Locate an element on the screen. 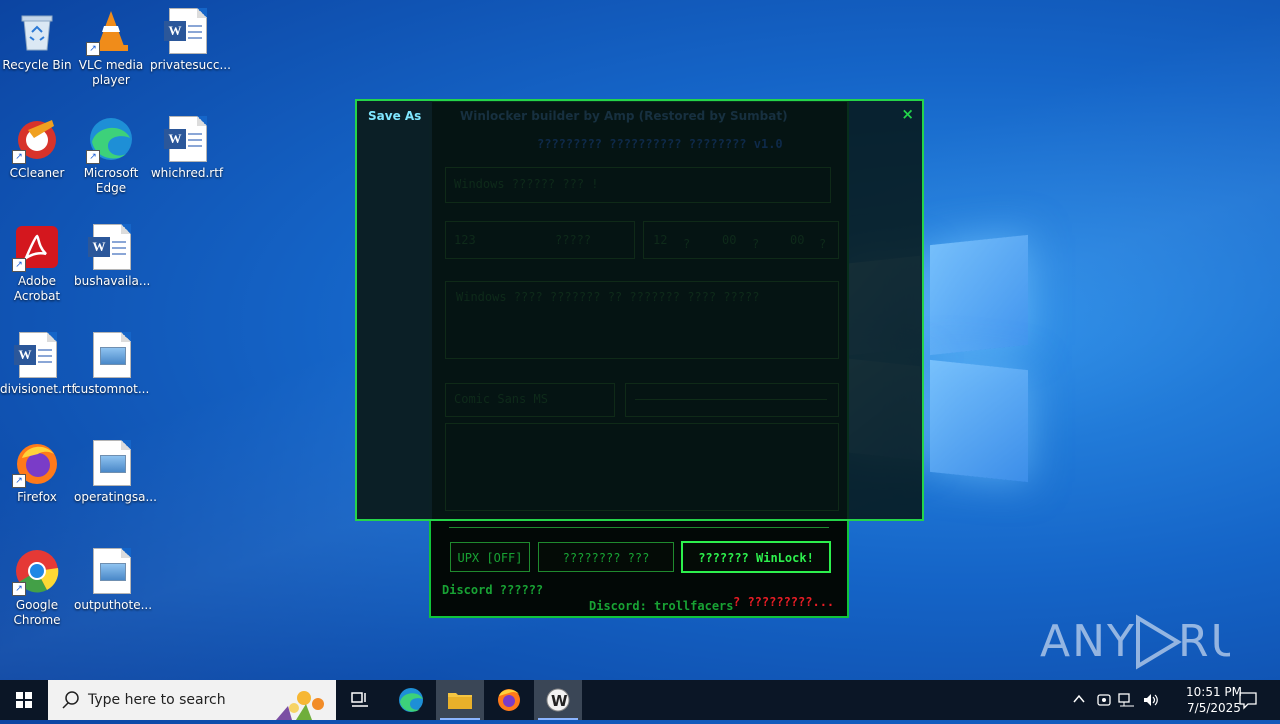  taskbar-edge is located at coordinates (411, 700).